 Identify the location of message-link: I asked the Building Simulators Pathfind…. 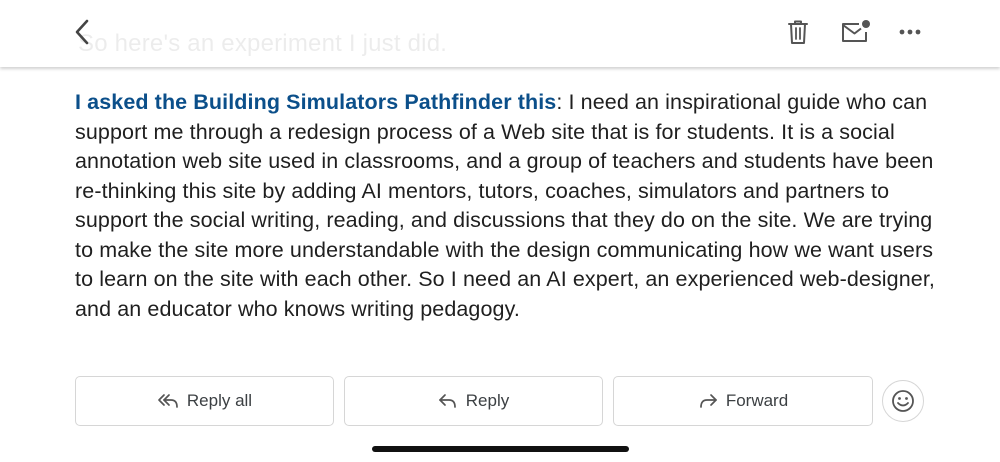
(315, 102).